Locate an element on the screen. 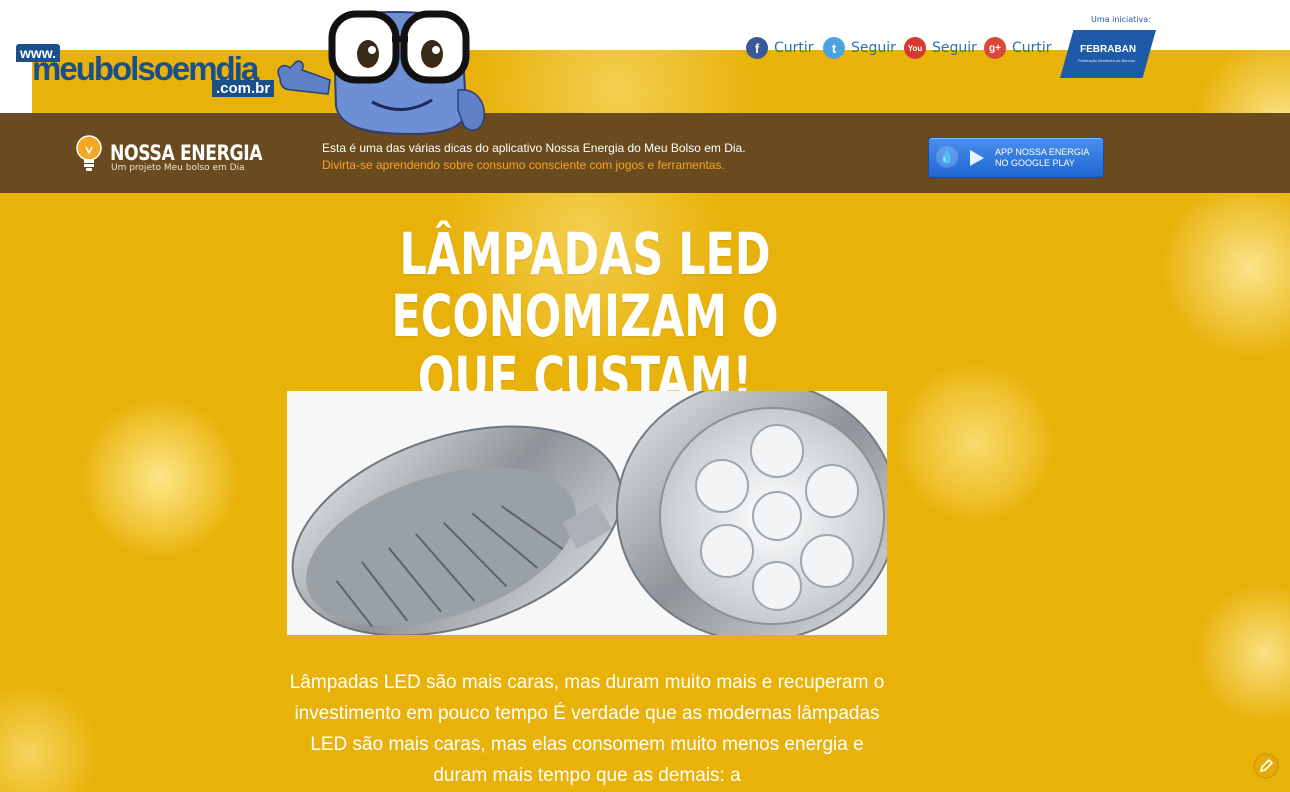 The height and width of the screenshot is (792, 1290). social-twitter-label: Seguir is located at coordinates (873, 48).